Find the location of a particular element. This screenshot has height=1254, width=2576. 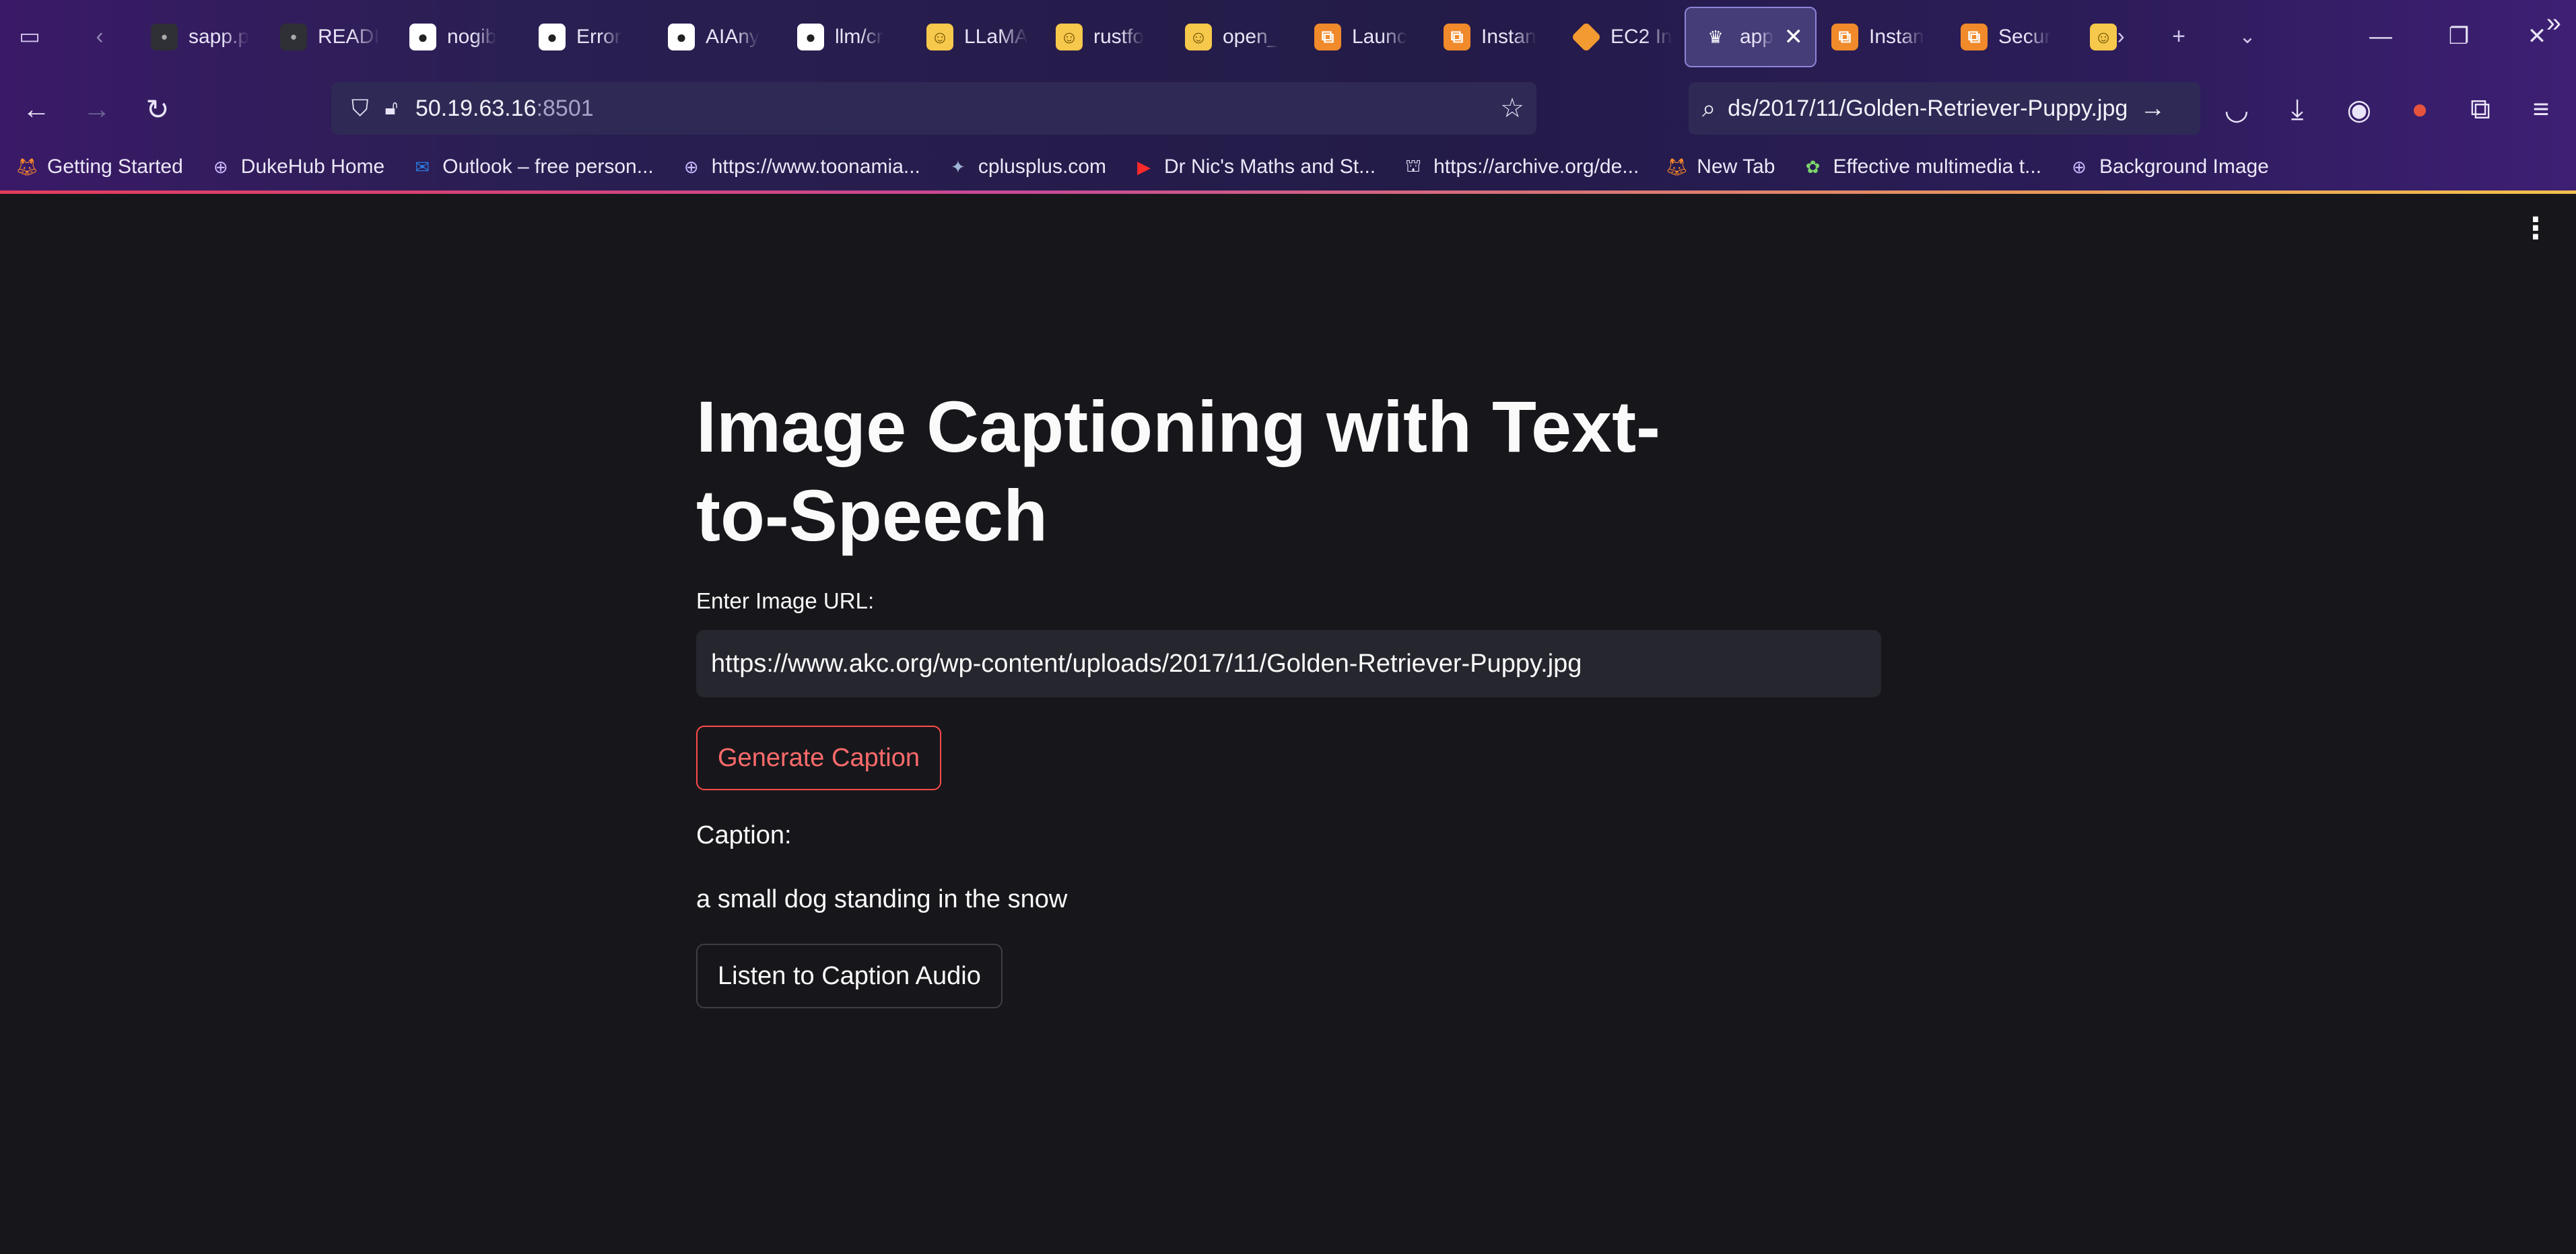

tab-7: ☺ rustfo is located at coordinates (1104, 37).